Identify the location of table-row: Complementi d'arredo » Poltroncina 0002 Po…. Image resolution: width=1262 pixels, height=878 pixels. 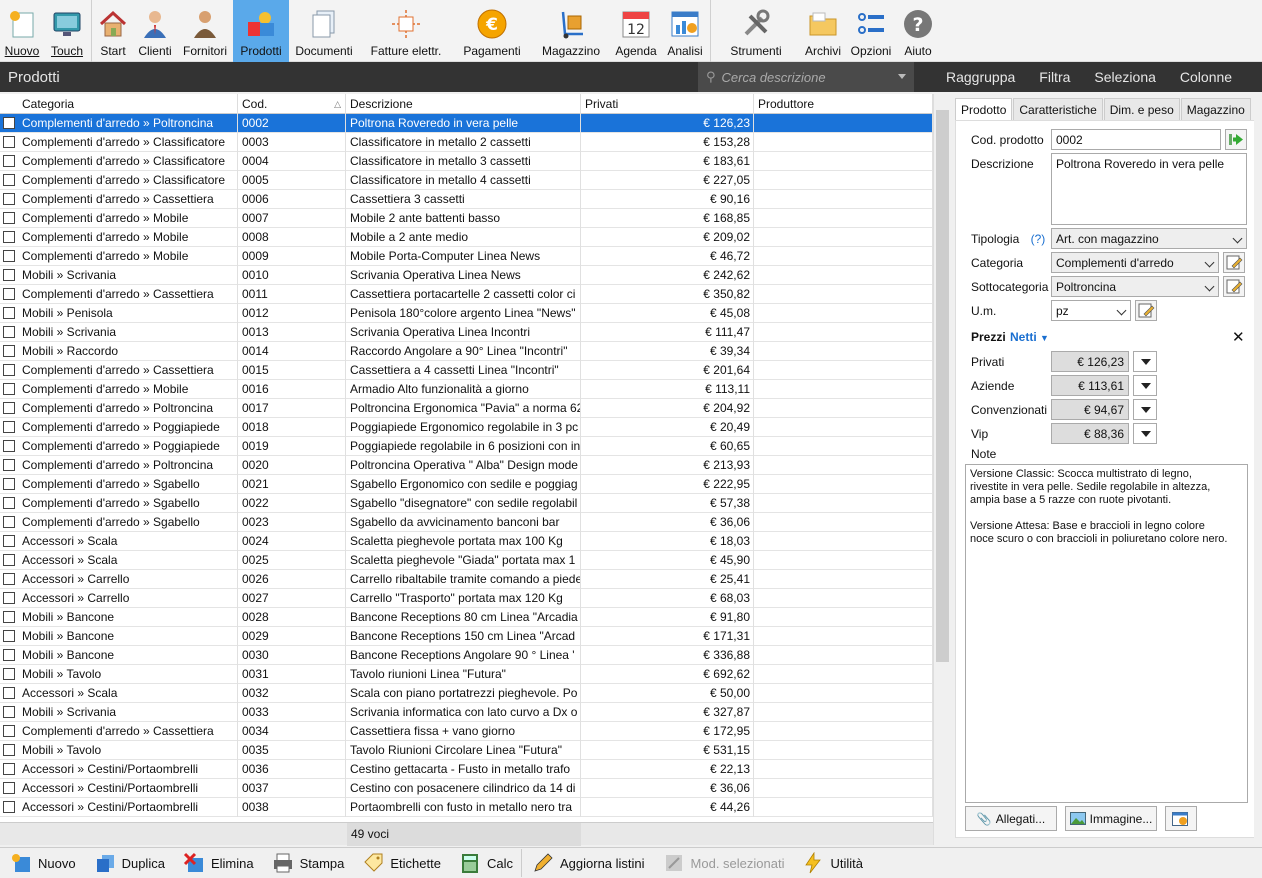
(466, 123).